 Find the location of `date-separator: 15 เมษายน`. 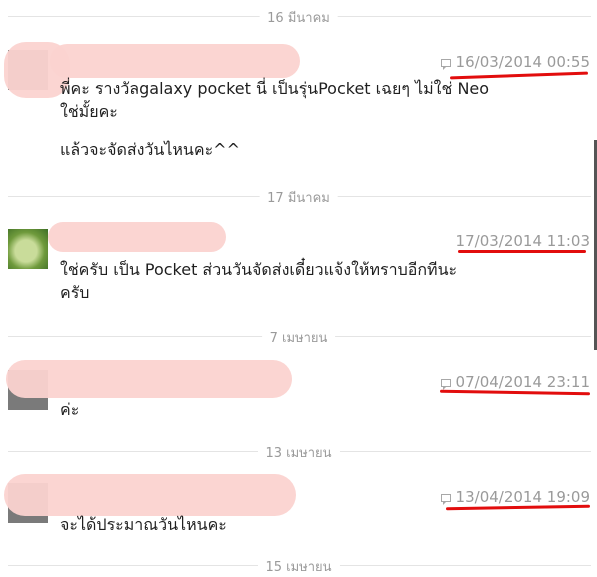

date-separator: 15 เมษายน is located at coordinates (298, 566).